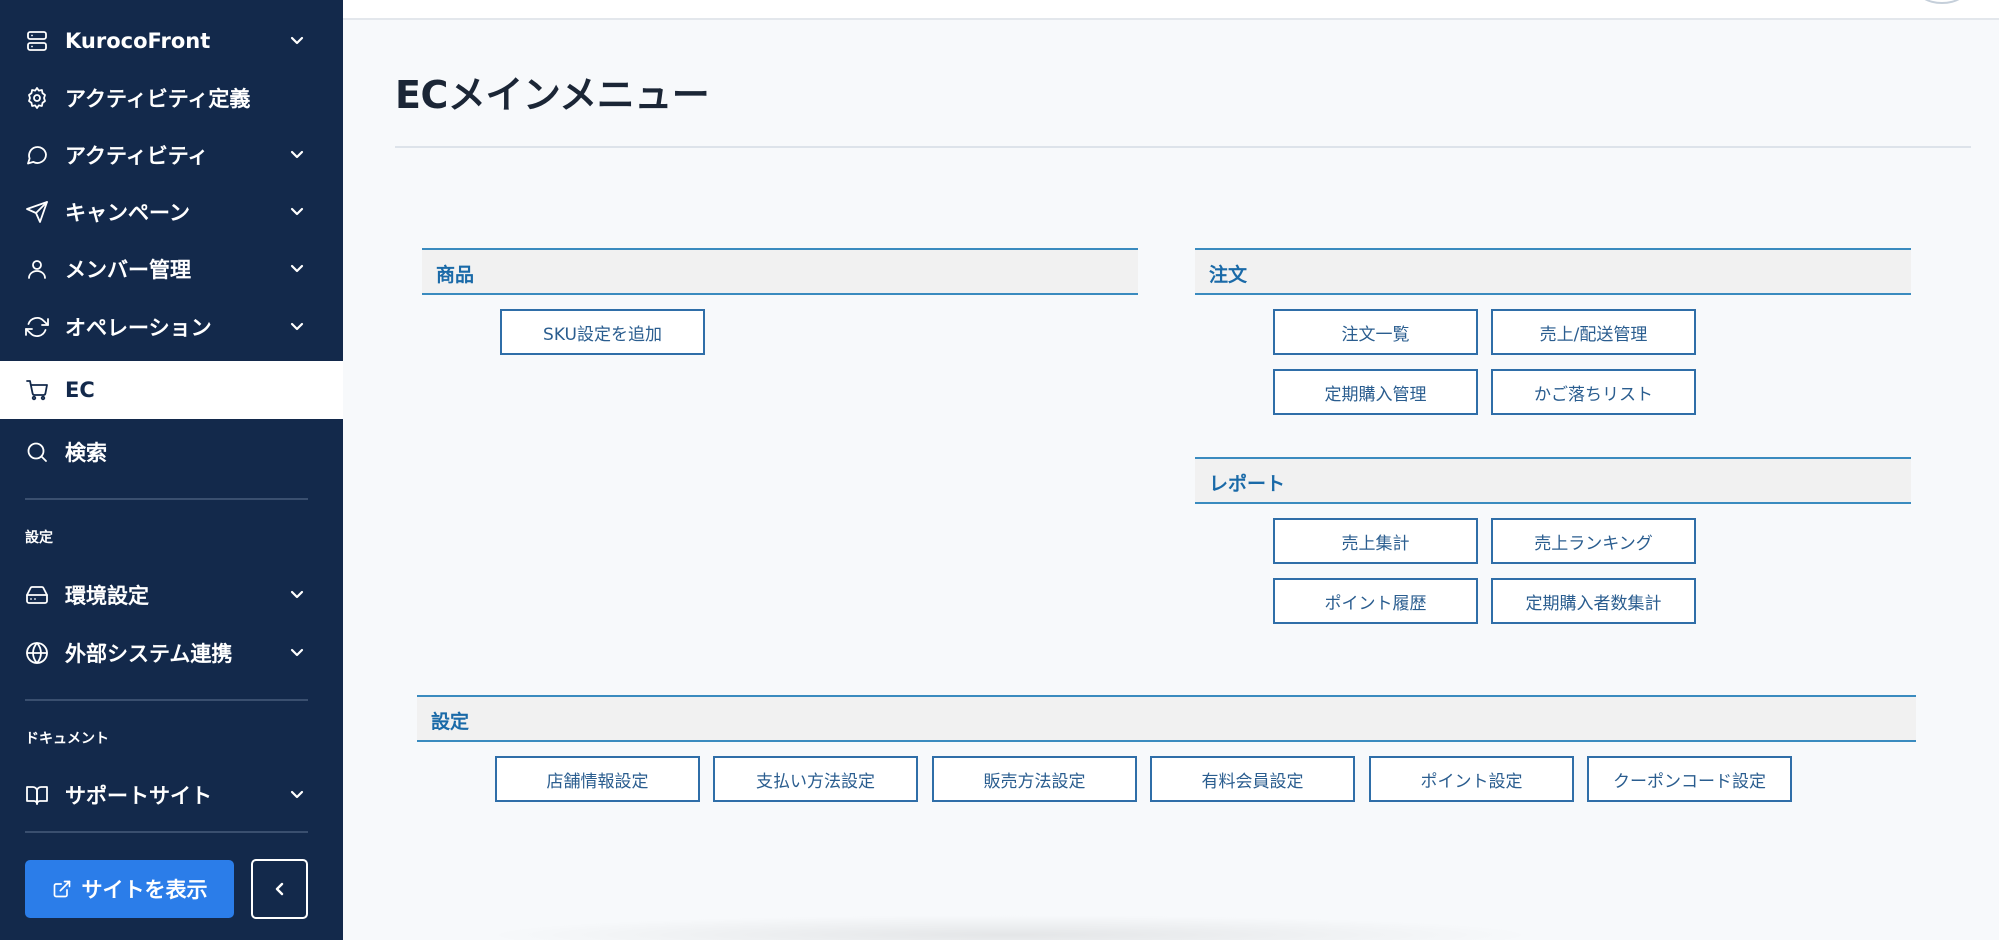  I want to click on sidebar-item-external-system: 外部システム連携, so click(171, 653).